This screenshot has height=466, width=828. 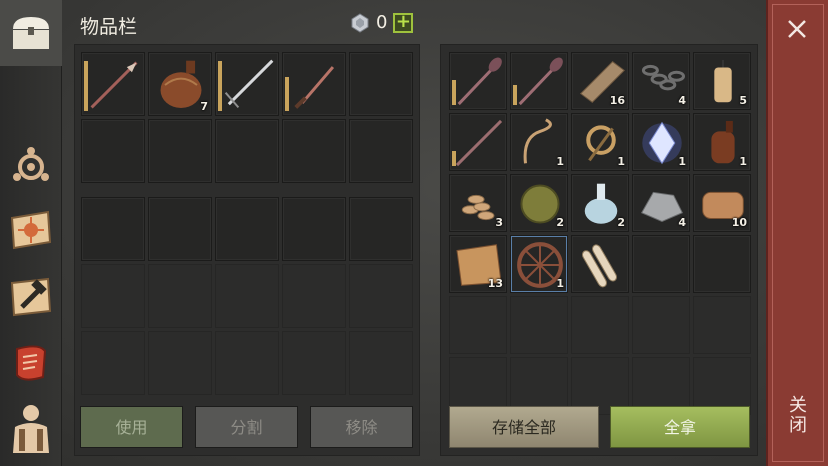 What do you see at coordinates (31, 297) in the screenshot?
I see `build-hammer-icon` at bounding box center [31, 297].